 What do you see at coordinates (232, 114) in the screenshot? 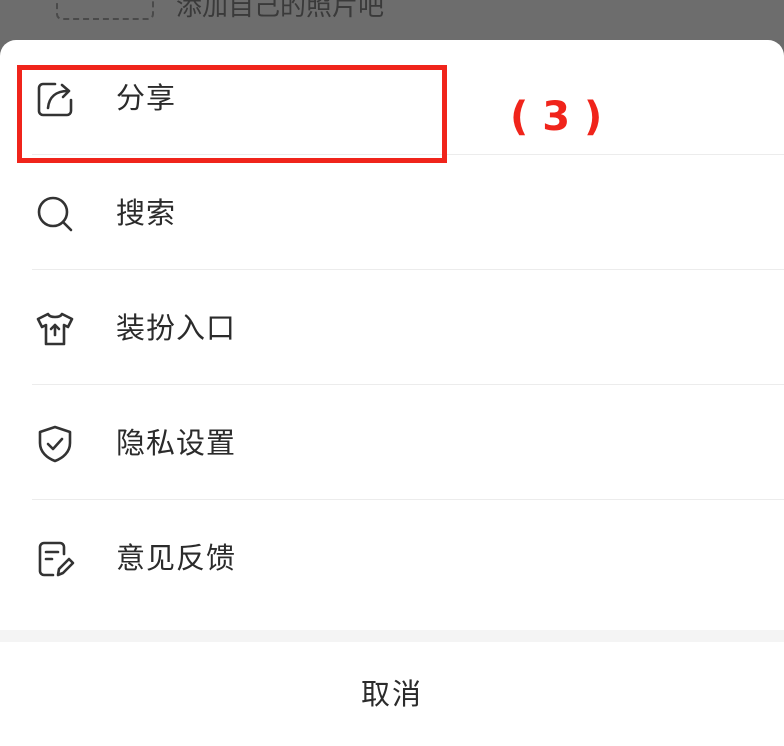
I see `highlight-box` at bounding box center [232, 114].